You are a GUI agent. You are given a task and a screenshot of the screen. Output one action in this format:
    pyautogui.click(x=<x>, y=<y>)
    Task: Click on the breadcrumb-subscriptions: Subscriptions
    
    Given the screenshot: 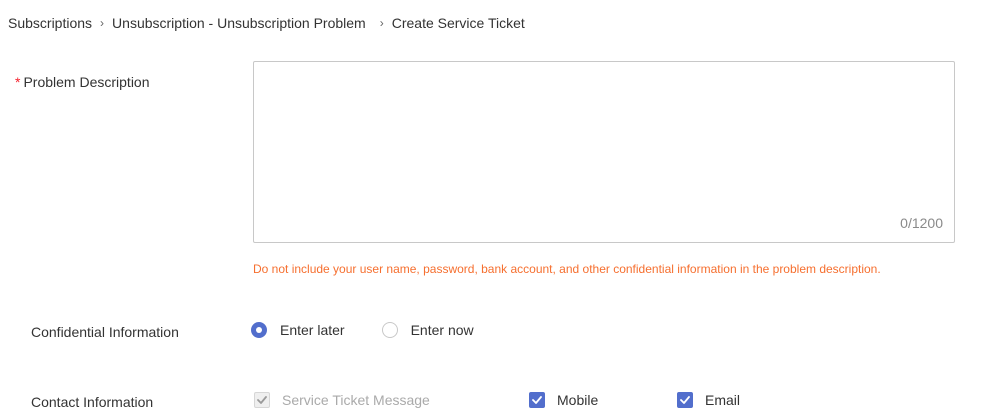 What is the action you would take?
    pyautogui.click(x=50, y=23)
    